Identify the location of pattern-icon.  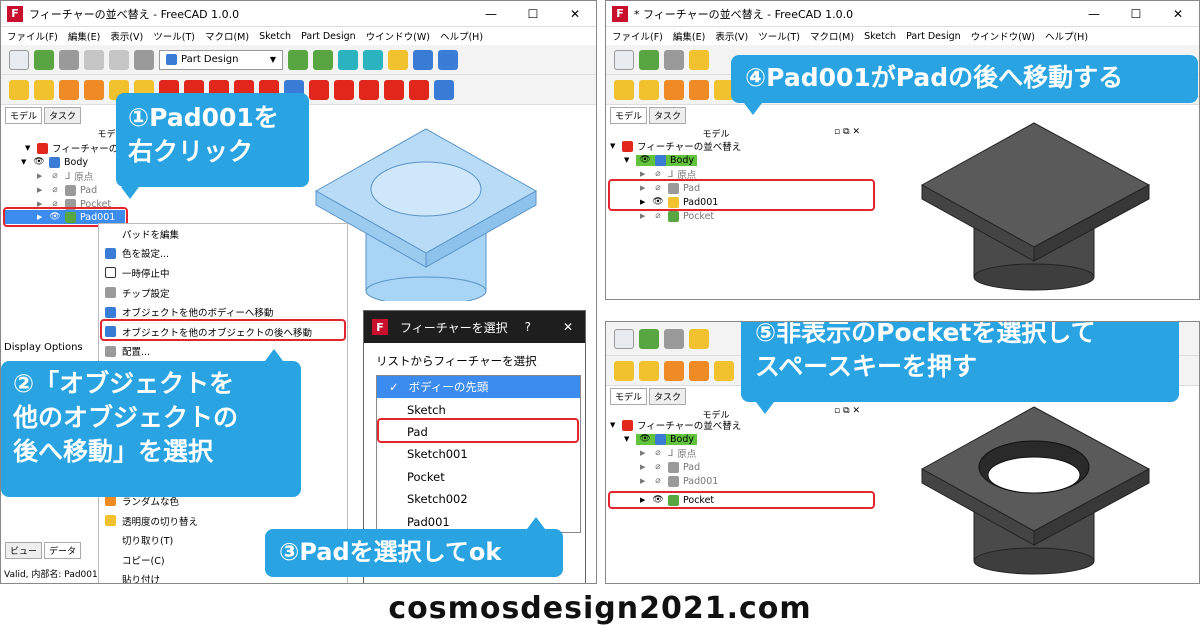
(444, 89).